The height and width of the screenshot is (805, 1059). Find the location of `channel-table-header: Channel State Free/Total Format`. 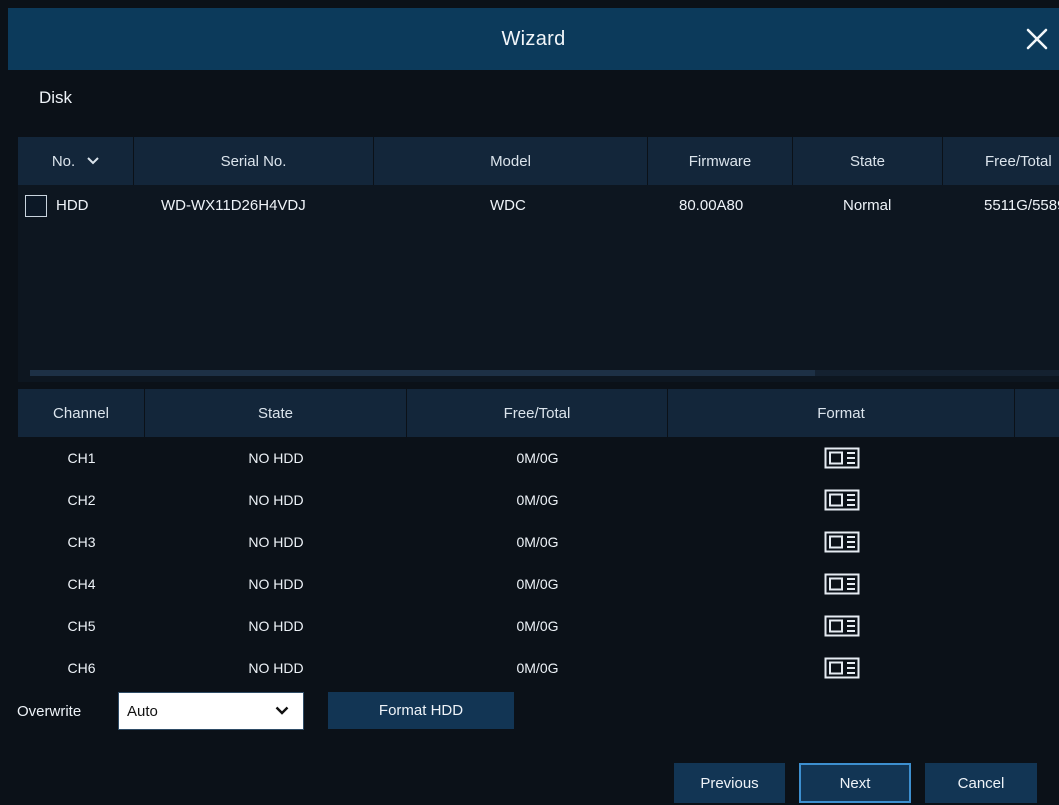

channel-table-header: Channel State Free/Total Format is located at coordinates (538, 413).